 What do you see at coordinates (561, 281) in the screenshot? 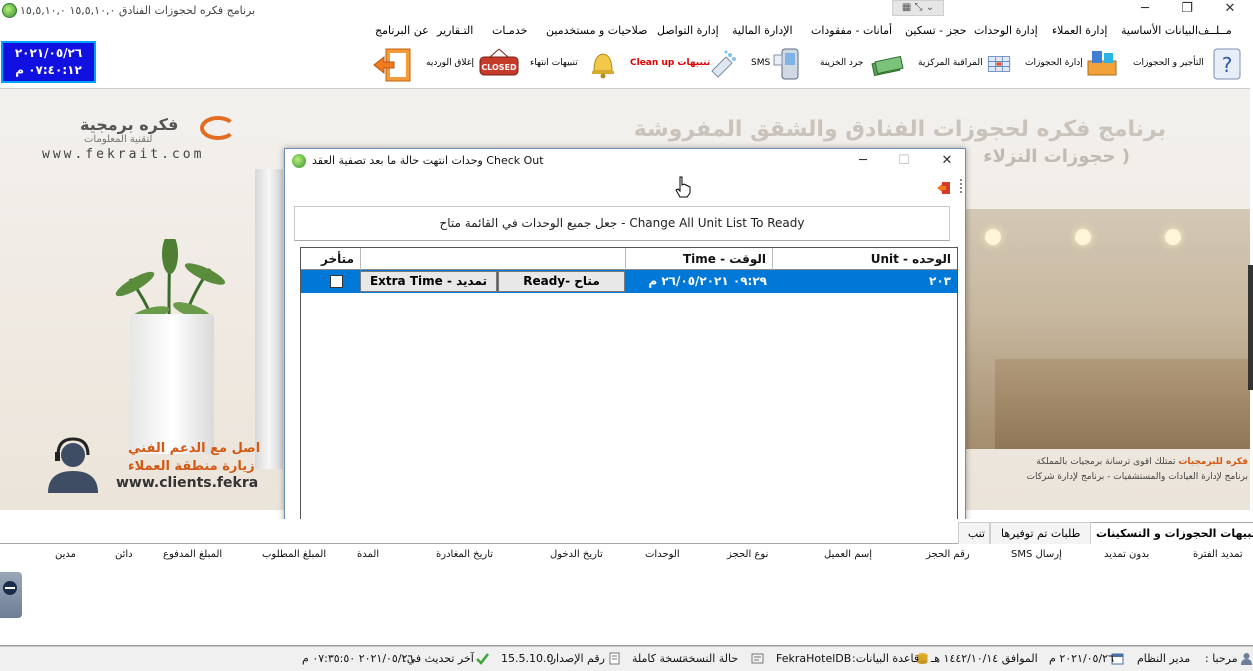
I see `ready-button: Ready- متاح` at bounding box center [561, 281].